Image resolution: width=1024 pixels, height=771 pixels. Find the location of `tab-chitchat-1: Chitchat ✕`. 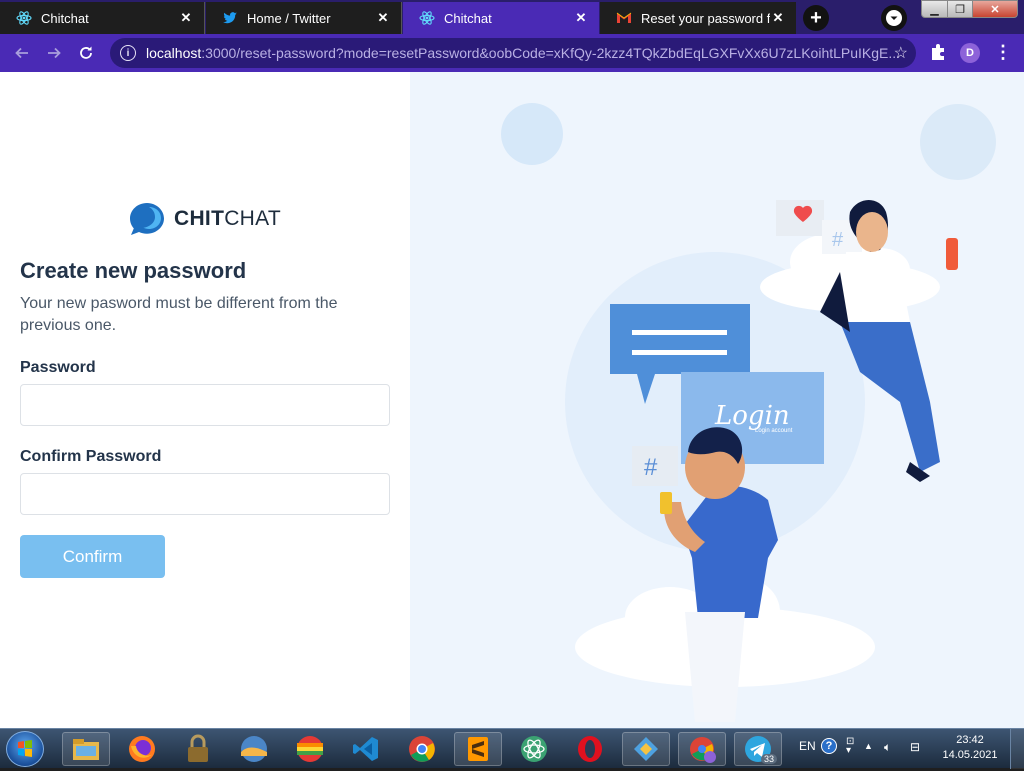

tab-chitchat-1: Chitchat ✕ is located at coordinates (102, 18).